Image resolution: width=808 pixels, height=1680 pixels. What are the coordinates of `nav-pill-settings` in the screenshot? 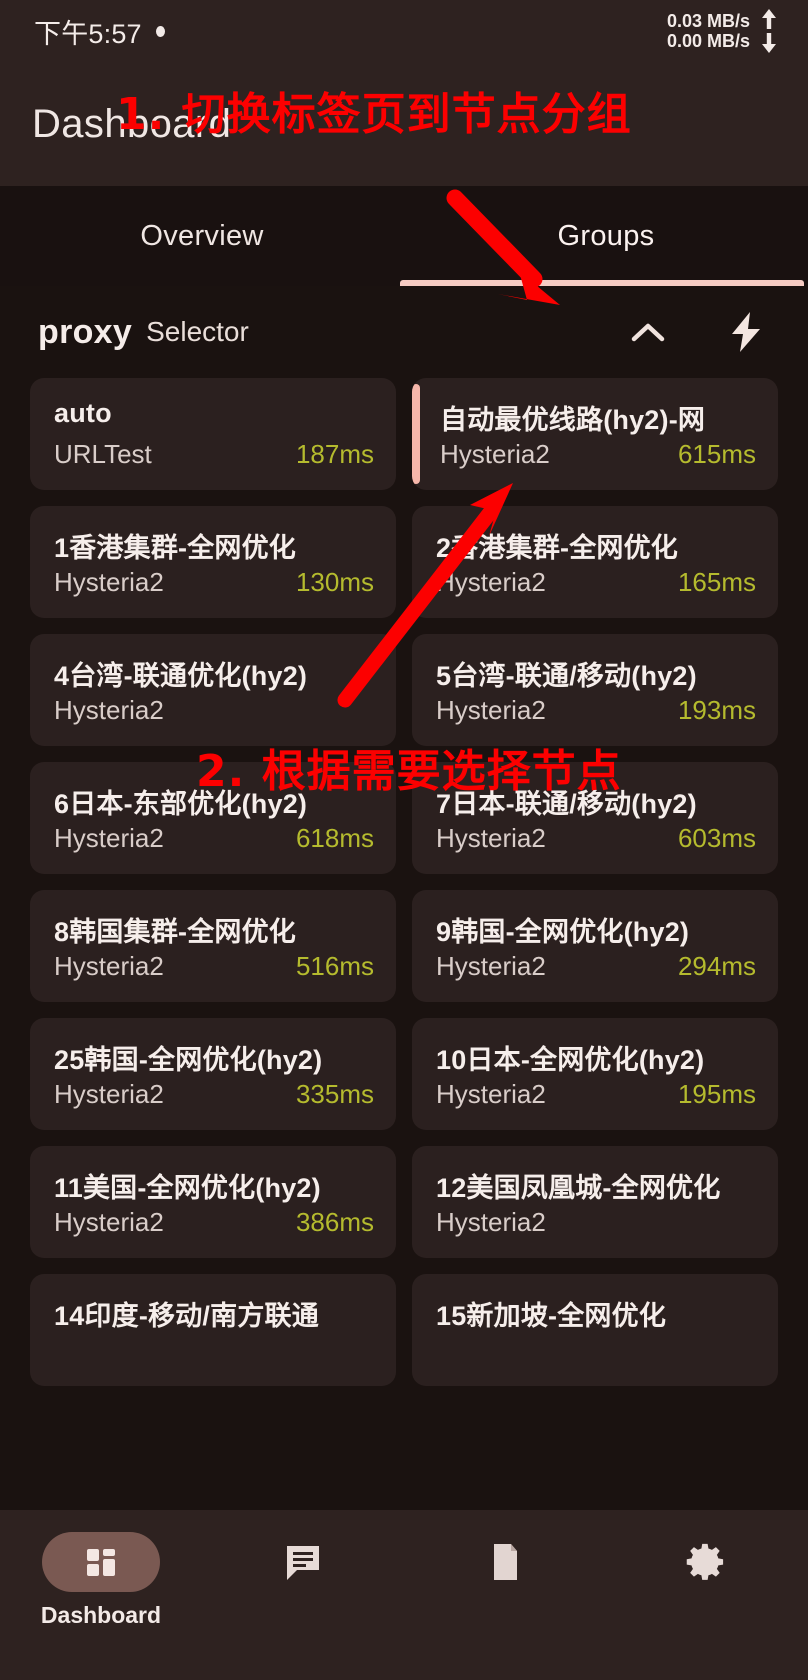 It's located at (707, 1562).